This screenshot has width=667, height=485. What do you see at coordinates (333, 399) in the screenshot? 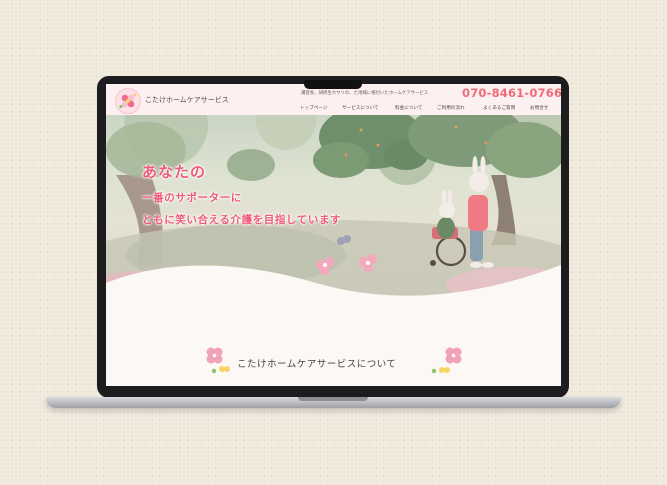
I see `laptop-base-groove` at bounding box center [333, 399].